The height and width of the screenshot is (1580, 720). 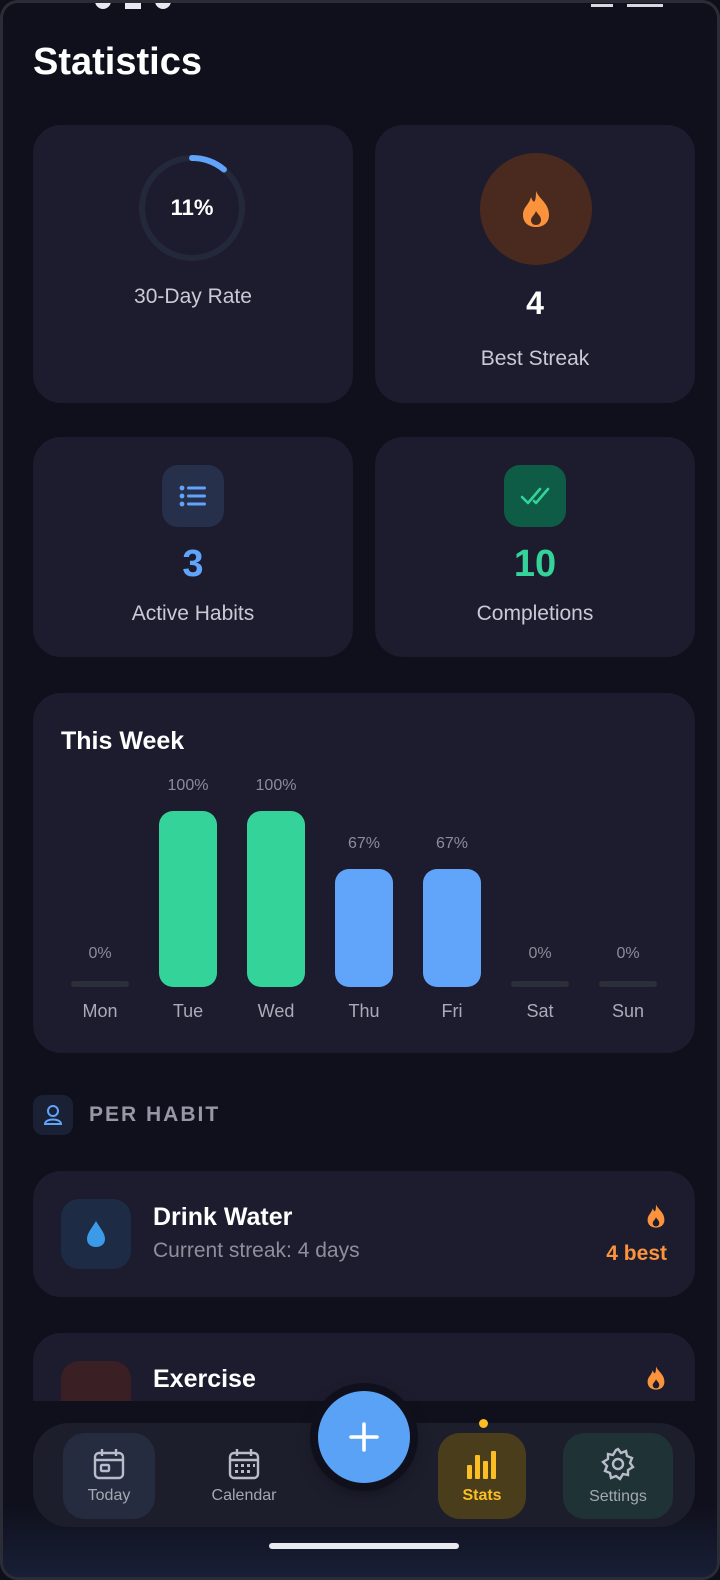 What do you see at coordinates (636, 1233) in the screenshot?
I see `habit-best: 4 best` at bounding box center [636, 1233].